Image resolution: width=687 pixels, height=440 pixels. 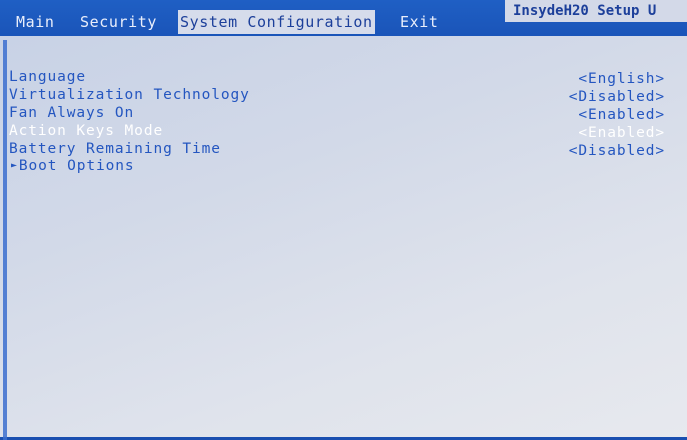 What do you see at coordinates (344, 132) in the screenshot?
I see `setting-row-action-keys-mode: Action Keys Mode <Enabled>` at bounding box center [344, 132].